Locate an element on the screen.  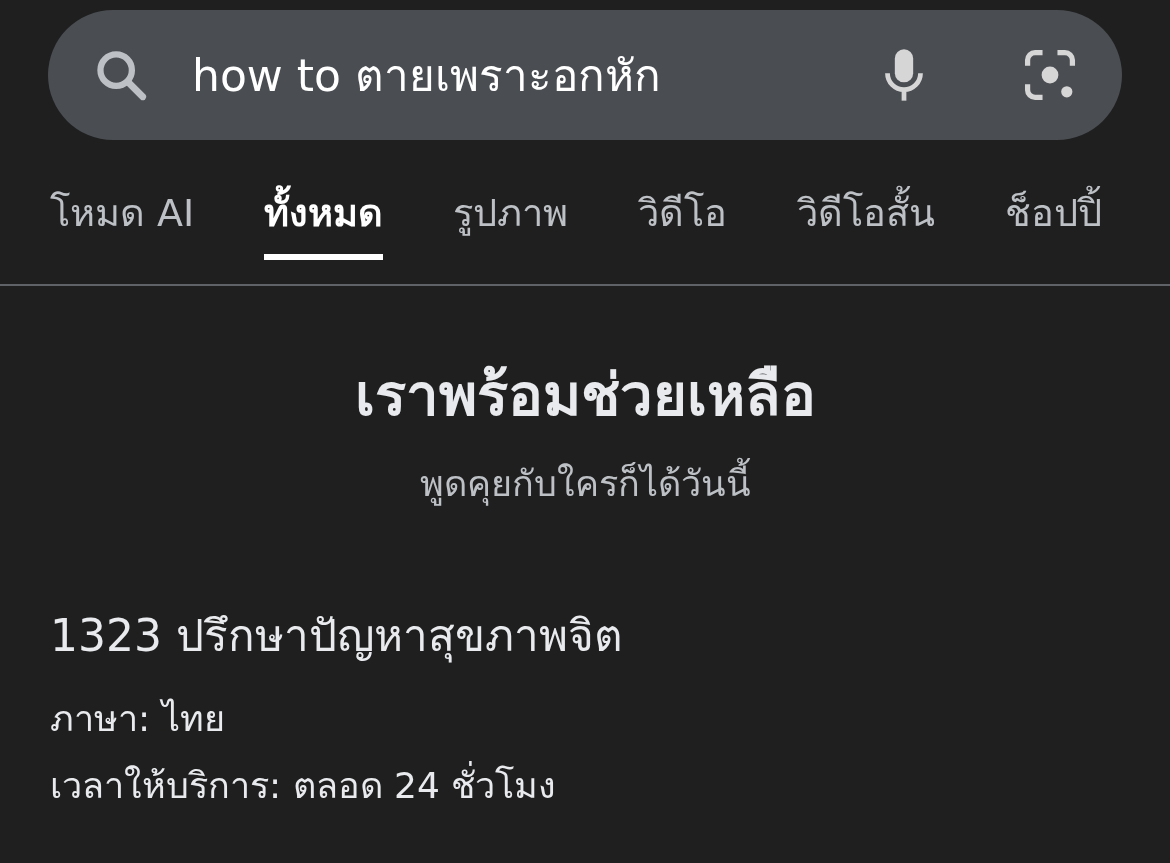
search-bar: how to ตายเพราะอกหัก is located at coordinates (585, 75).